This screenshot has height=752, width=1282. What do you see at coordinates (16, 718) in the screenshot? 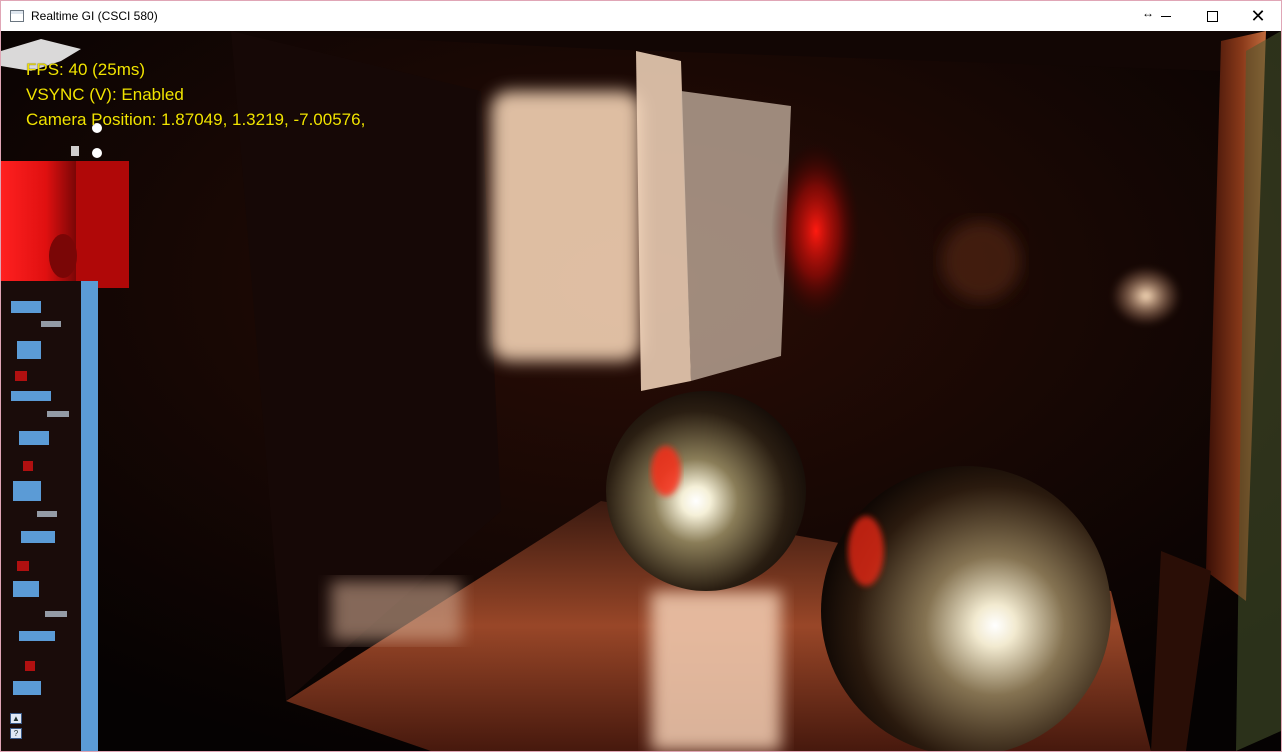
I see `up-arrow-icon: ▲` at bounding box center [16, 718].